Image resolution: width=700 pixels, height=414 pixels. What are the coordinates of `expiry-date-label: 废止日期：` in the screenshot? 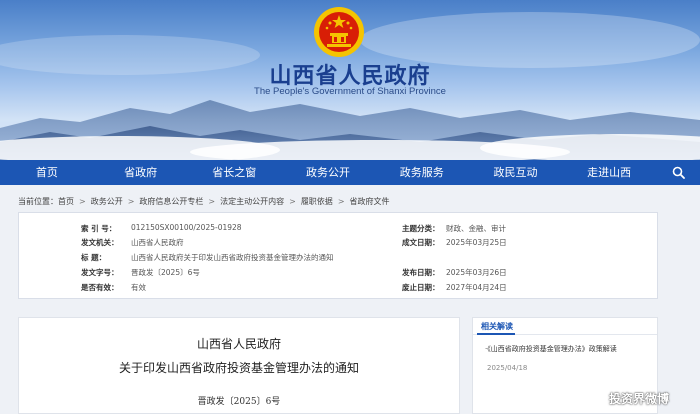 It's located at (421, 287).